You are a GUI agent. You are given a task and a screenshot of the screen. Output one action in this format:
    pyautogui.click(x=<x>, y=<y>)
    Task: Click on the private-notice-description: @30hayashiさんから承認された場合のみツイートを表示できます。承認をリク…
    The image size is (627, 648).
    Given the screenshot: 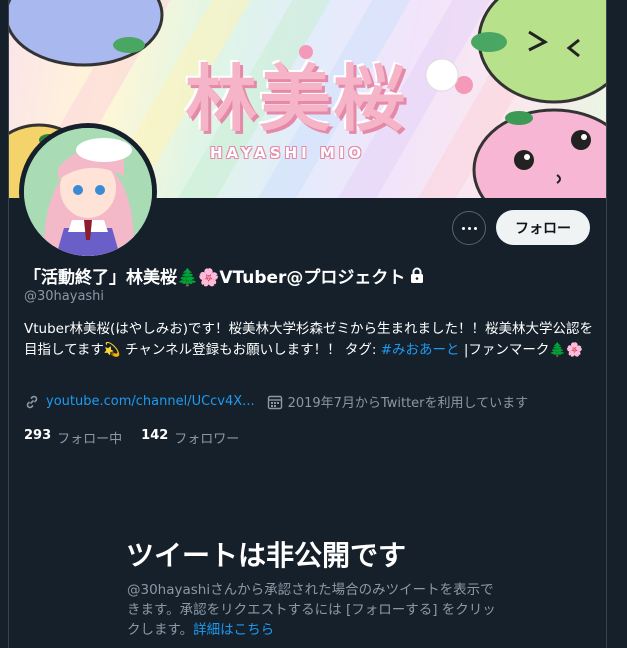 What is the action you would take?
    pyautogui.click(x=312, y=610)
    